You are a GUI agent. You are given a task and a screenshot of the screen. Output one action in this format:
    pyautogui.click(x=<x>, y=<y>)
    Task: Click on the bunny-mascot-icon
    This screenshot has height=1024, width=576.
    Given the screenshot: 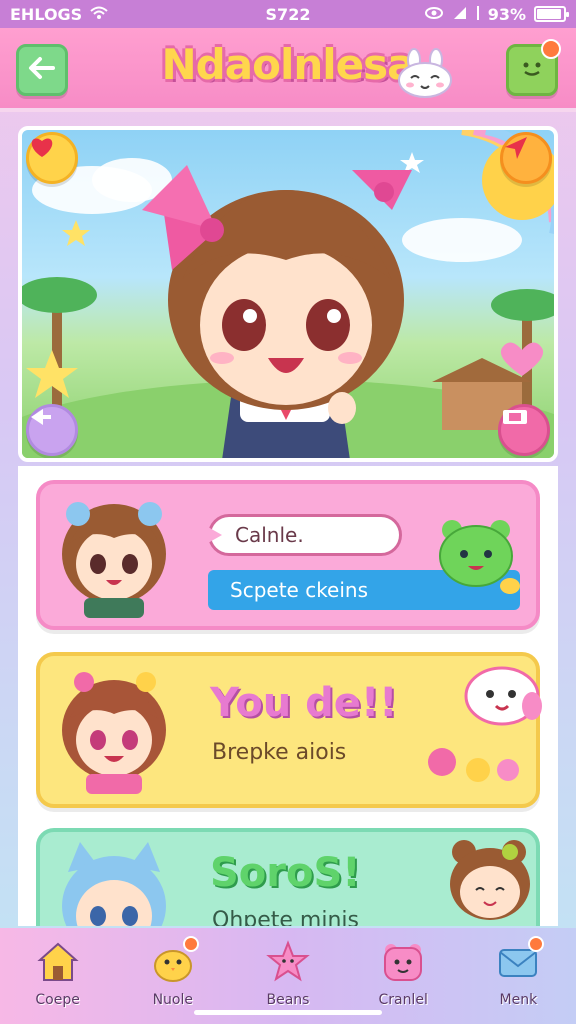 What is the action you would take?
    pyautogui.click(x=425, y=75)
    